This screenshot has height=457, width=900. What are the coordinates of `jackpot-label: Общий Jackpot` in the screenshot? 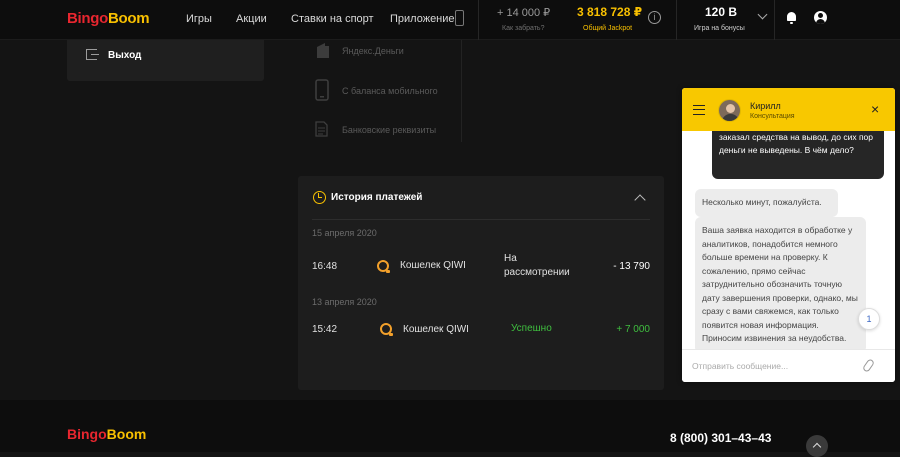 It's located at (608, 28).